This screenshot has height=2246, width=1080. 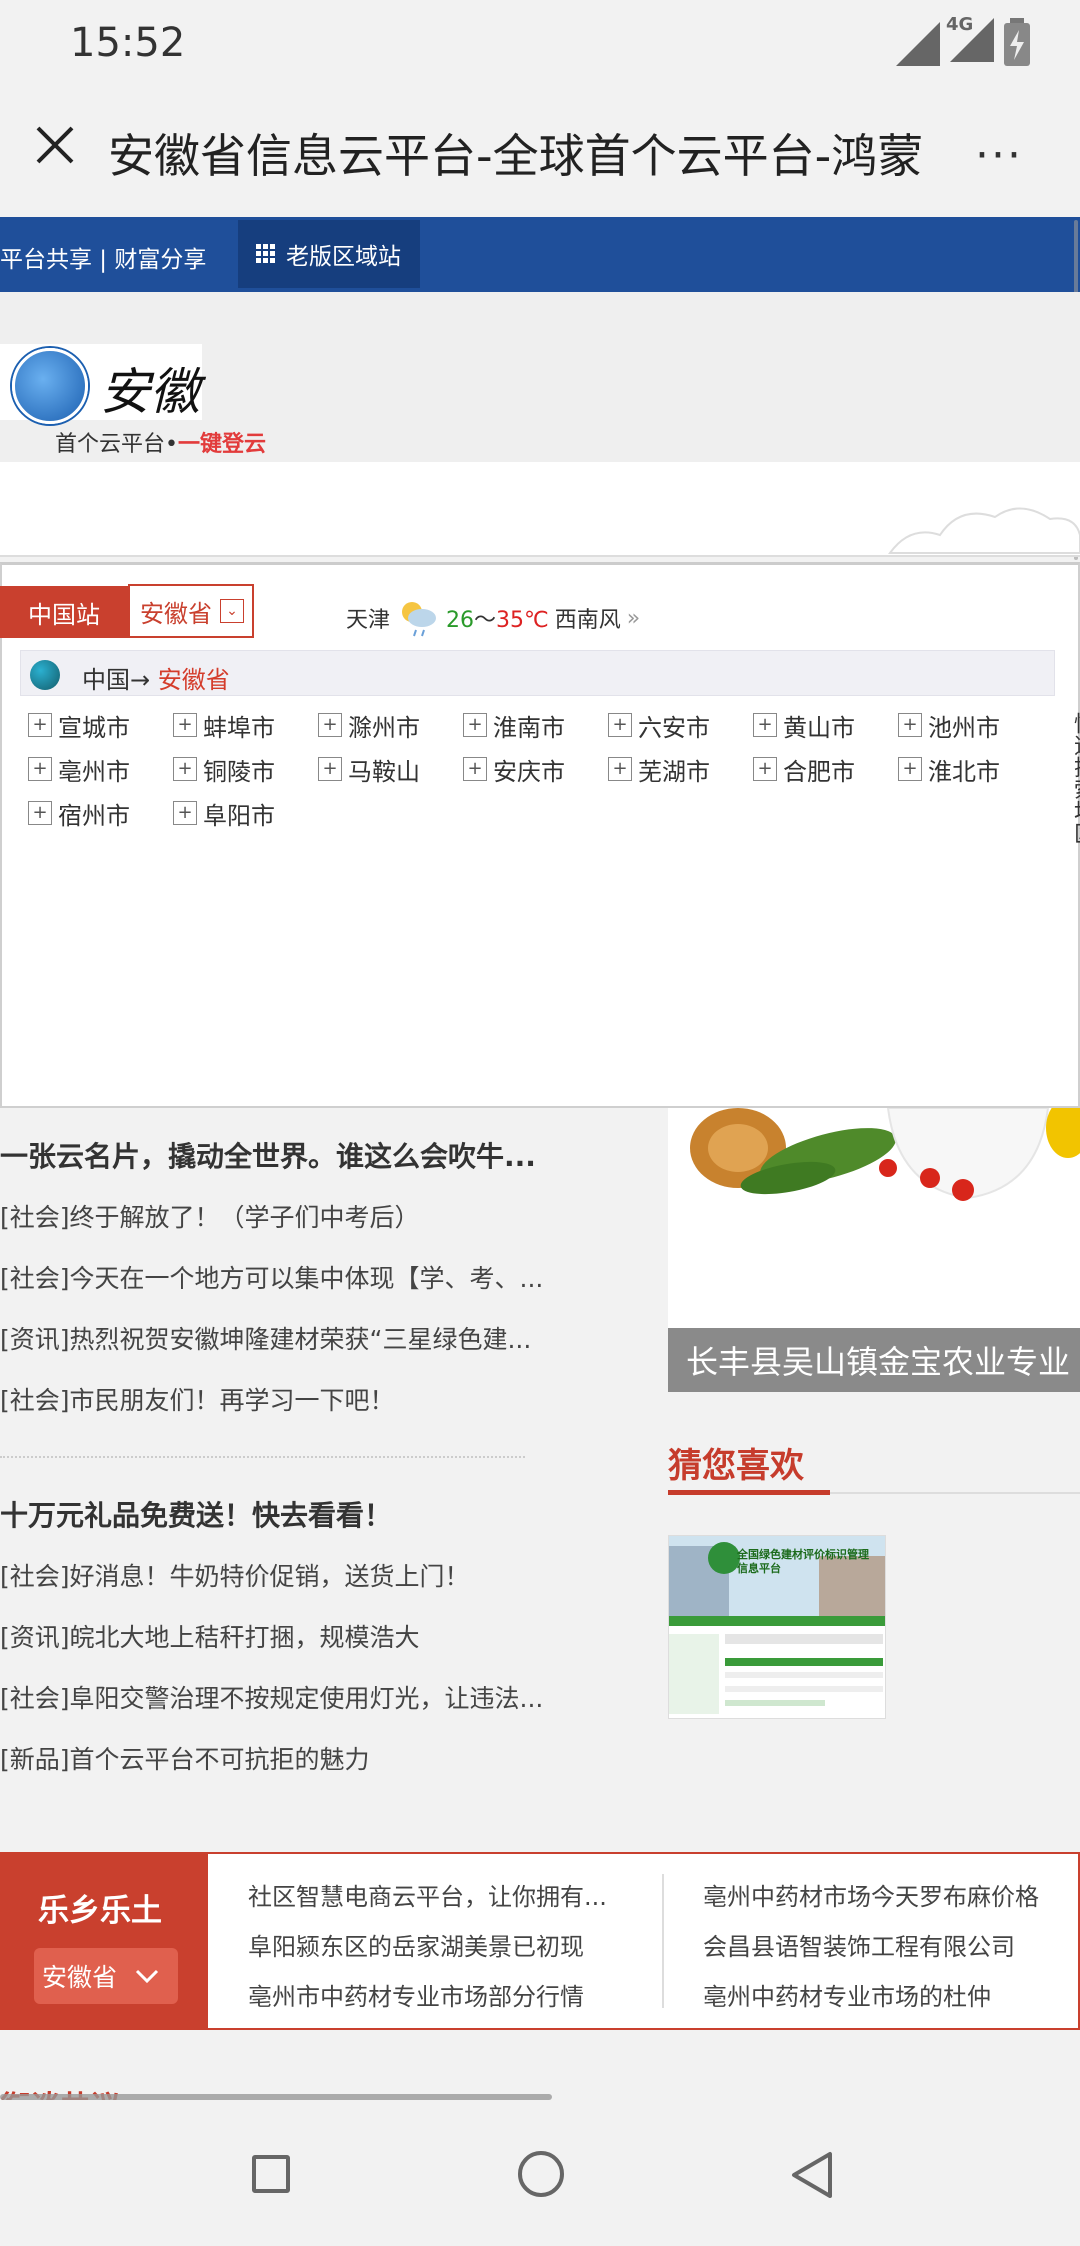 What do you see at coordinates (674, 771) in the screenshot?
I see `city-label: 芜湖市` at bounding box center [674, 771].